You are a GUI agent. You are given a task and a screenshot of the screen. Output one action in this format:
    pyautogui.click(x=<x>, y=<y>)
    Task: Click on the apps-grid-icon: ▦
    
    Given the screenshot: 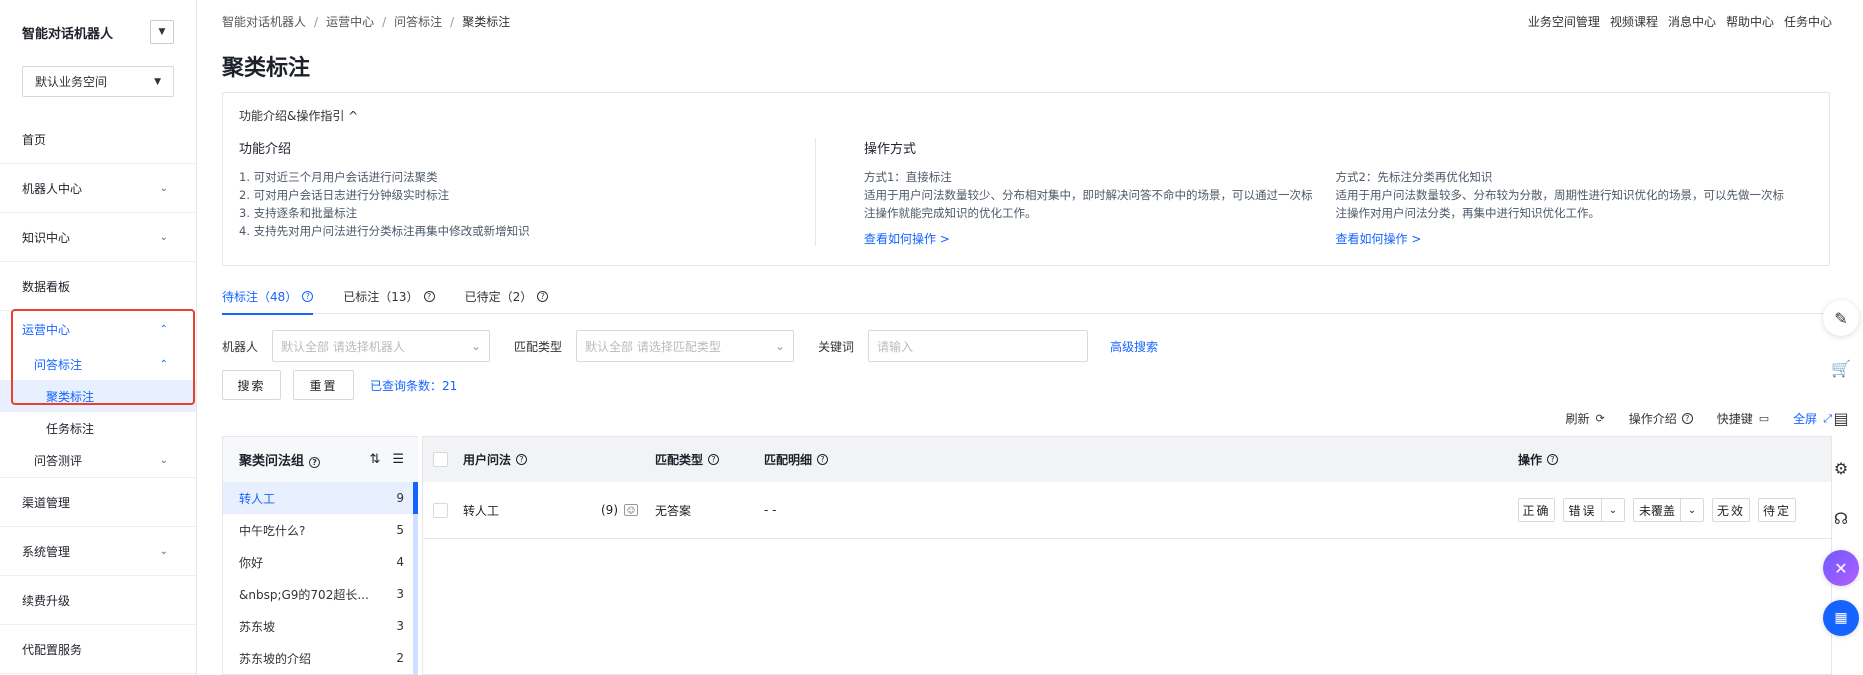 What is the action you would take?
    pyautogui.click(x=1841, y=618)
    